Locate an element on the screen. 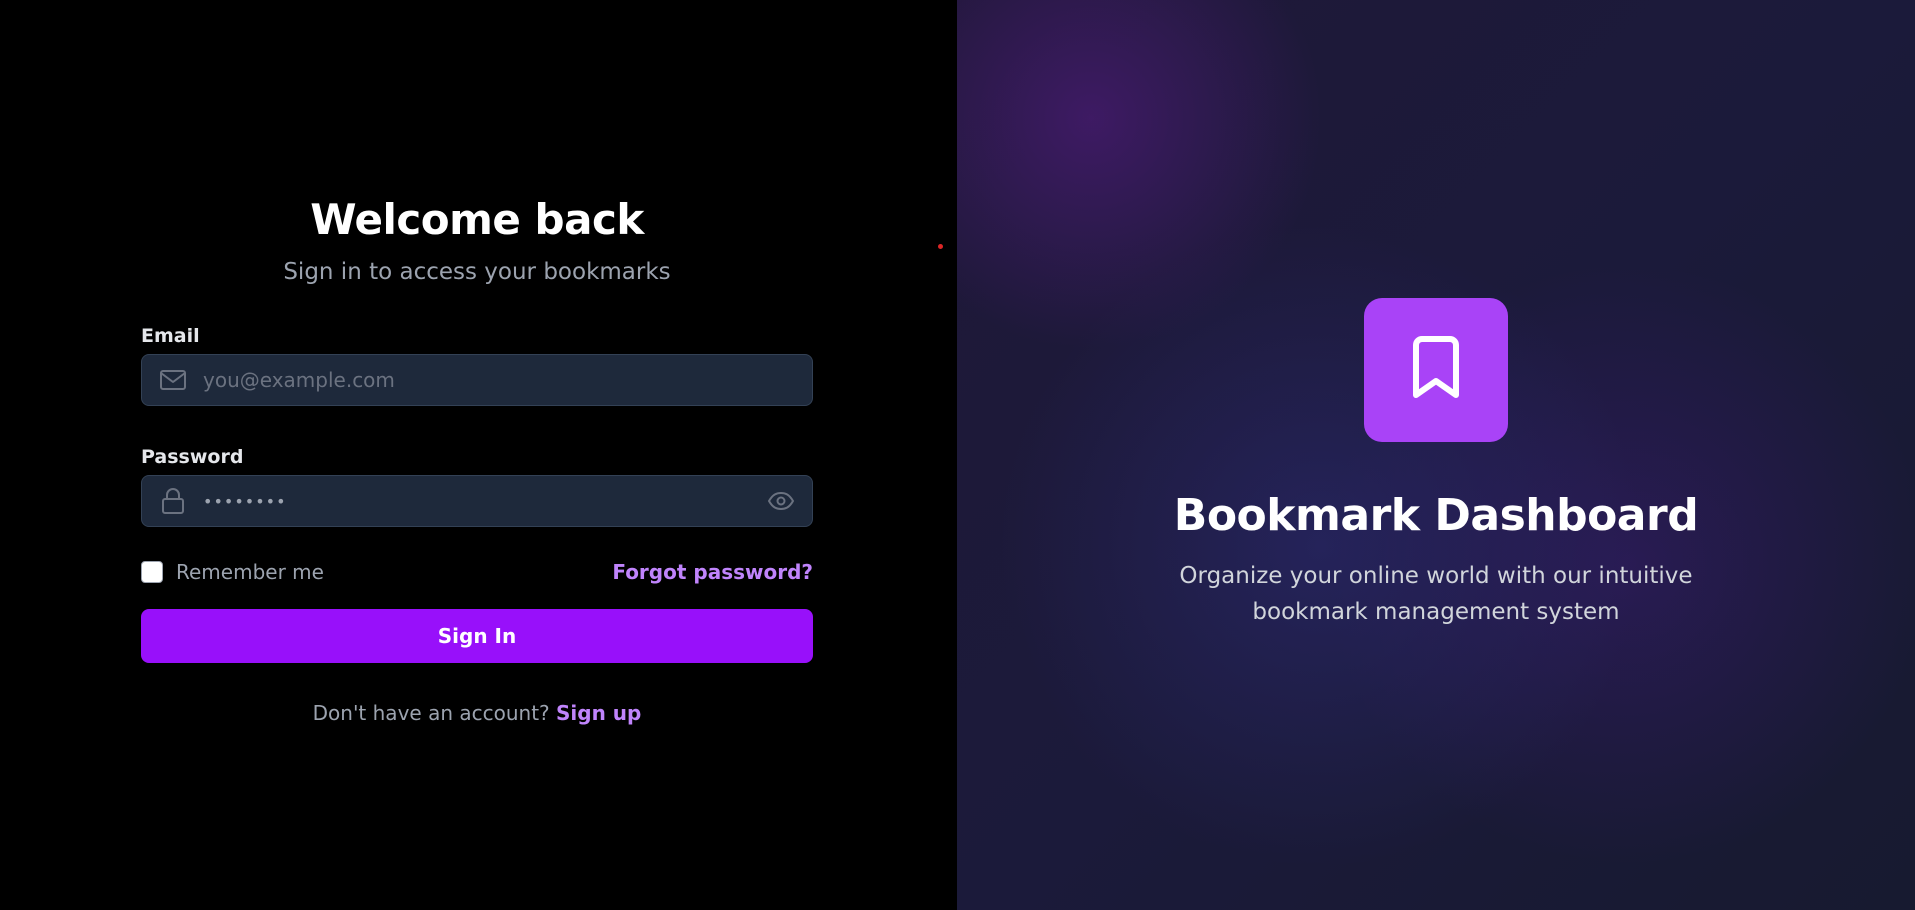  remember-me-checkbox is located at coordinates (152, 572).